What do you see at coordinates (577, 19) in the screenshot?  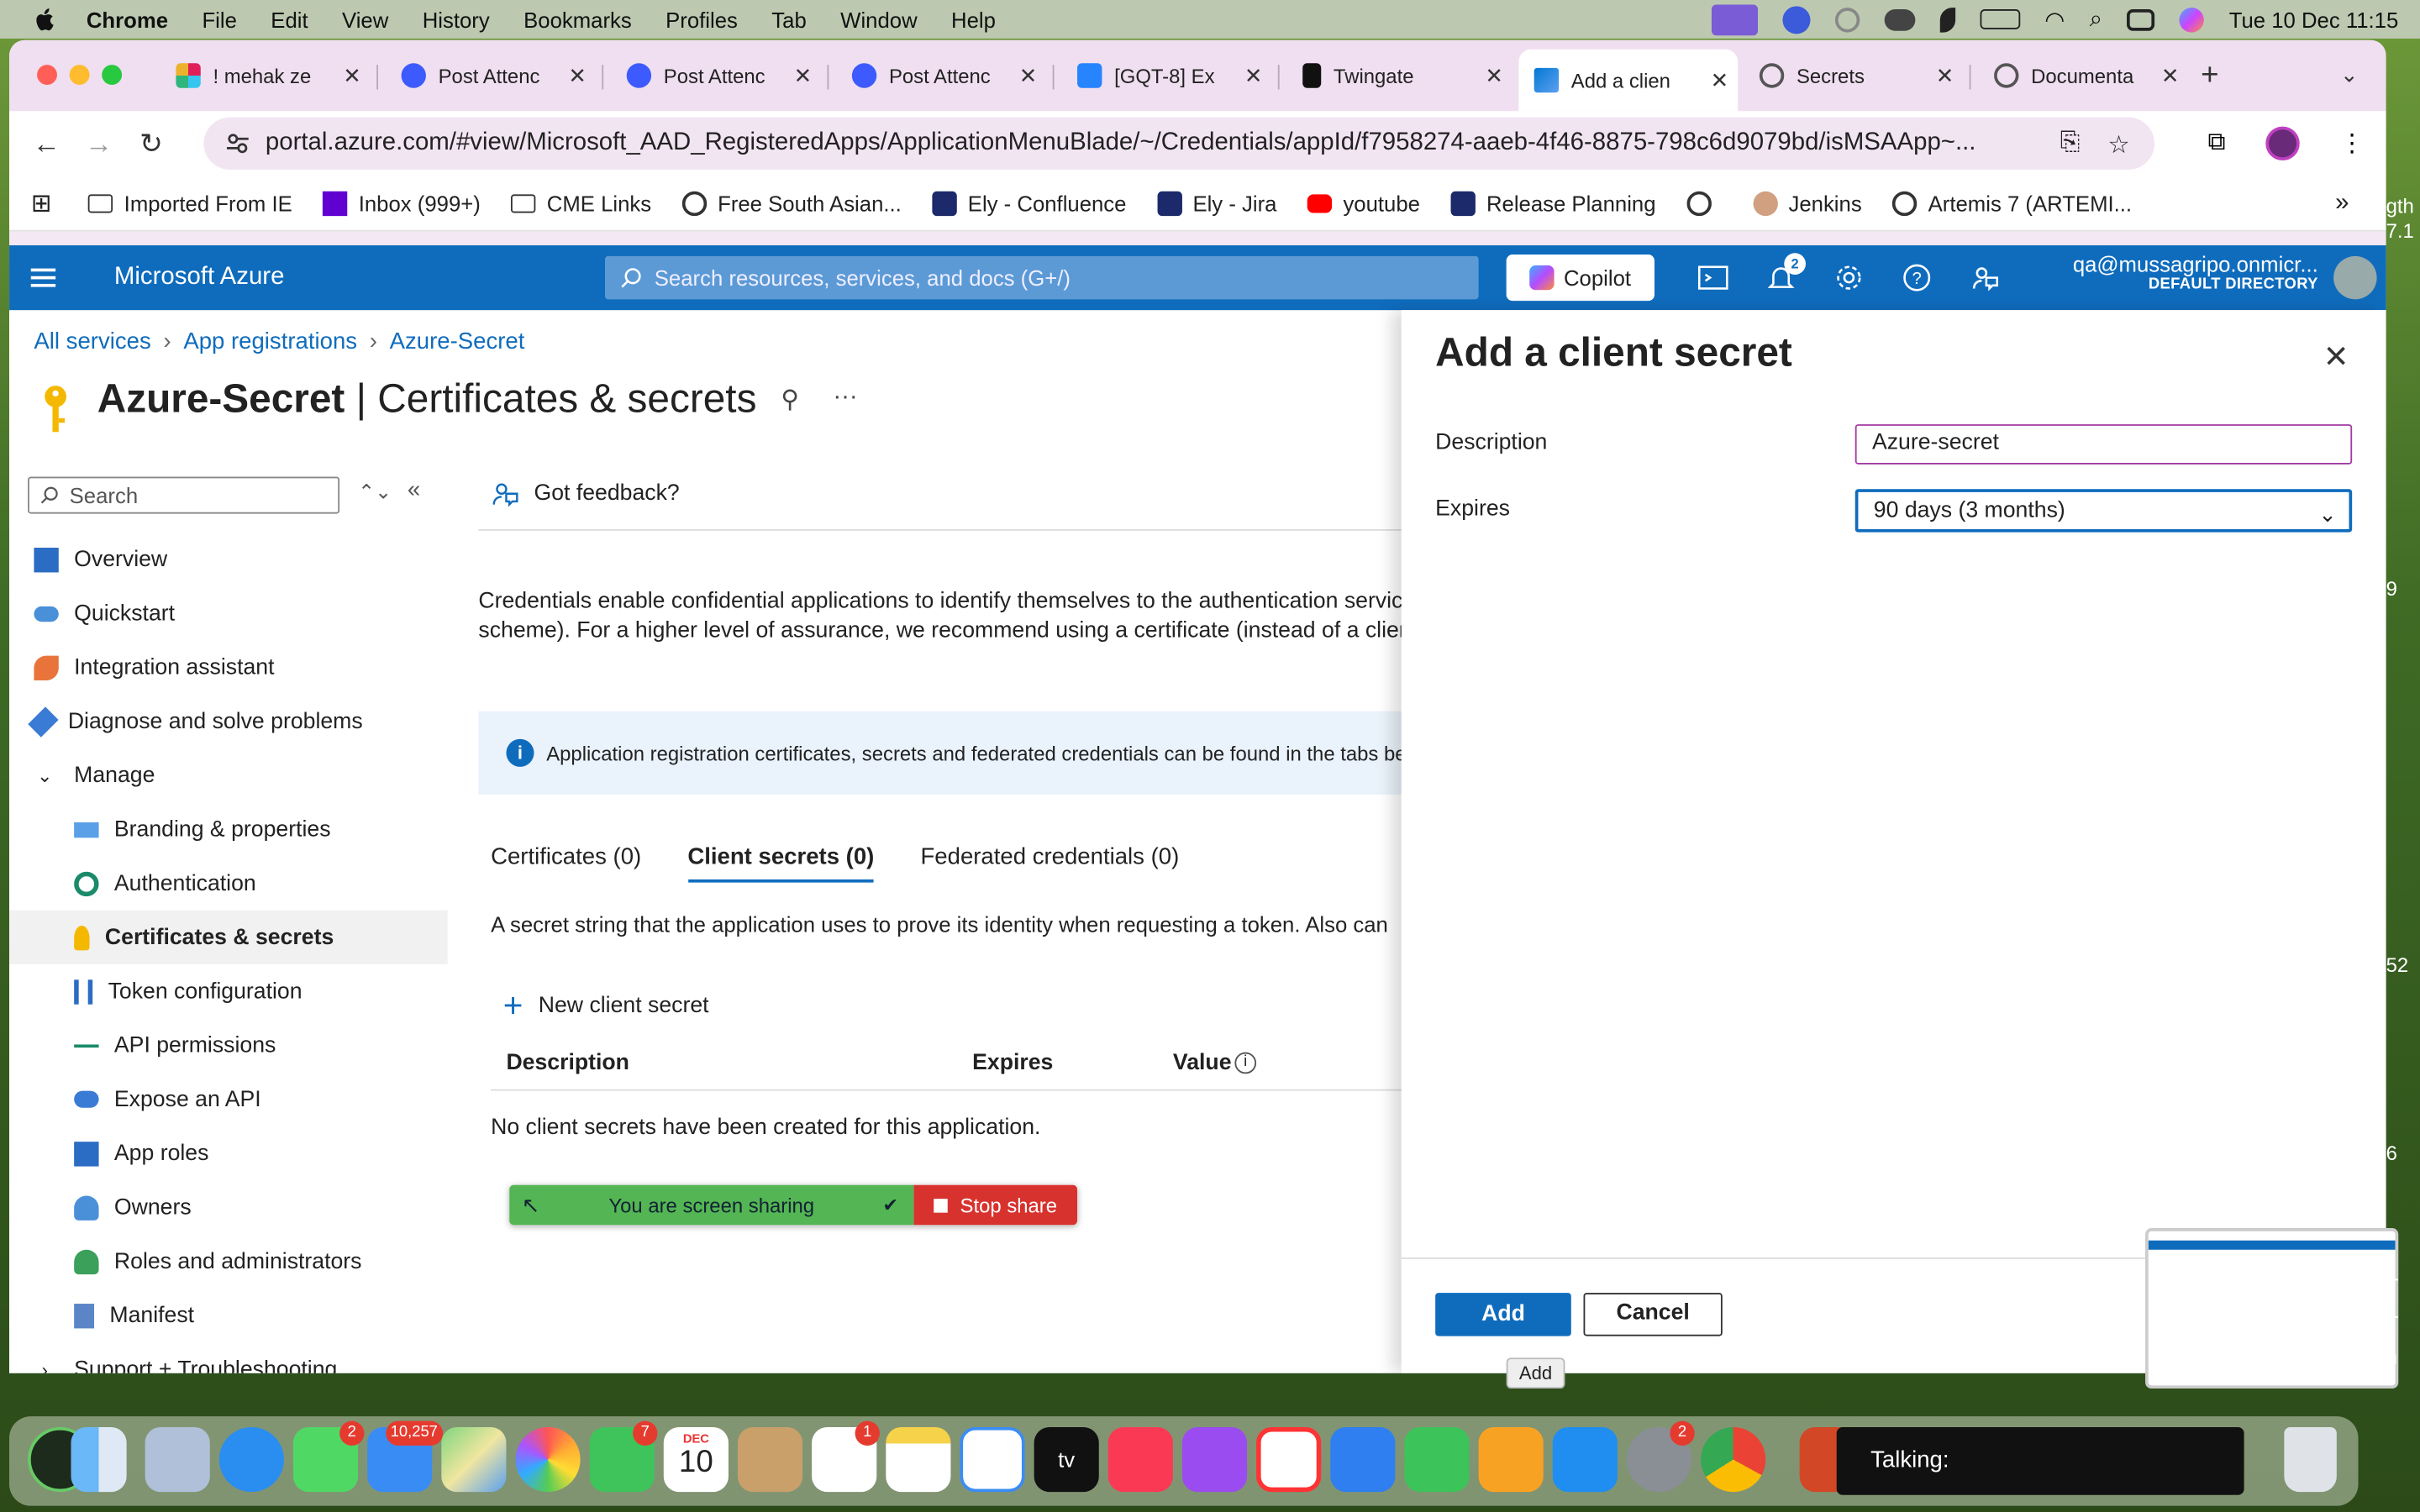 I see `menu-bookmarks: Bookmarks` at bounding box center [577, 19].